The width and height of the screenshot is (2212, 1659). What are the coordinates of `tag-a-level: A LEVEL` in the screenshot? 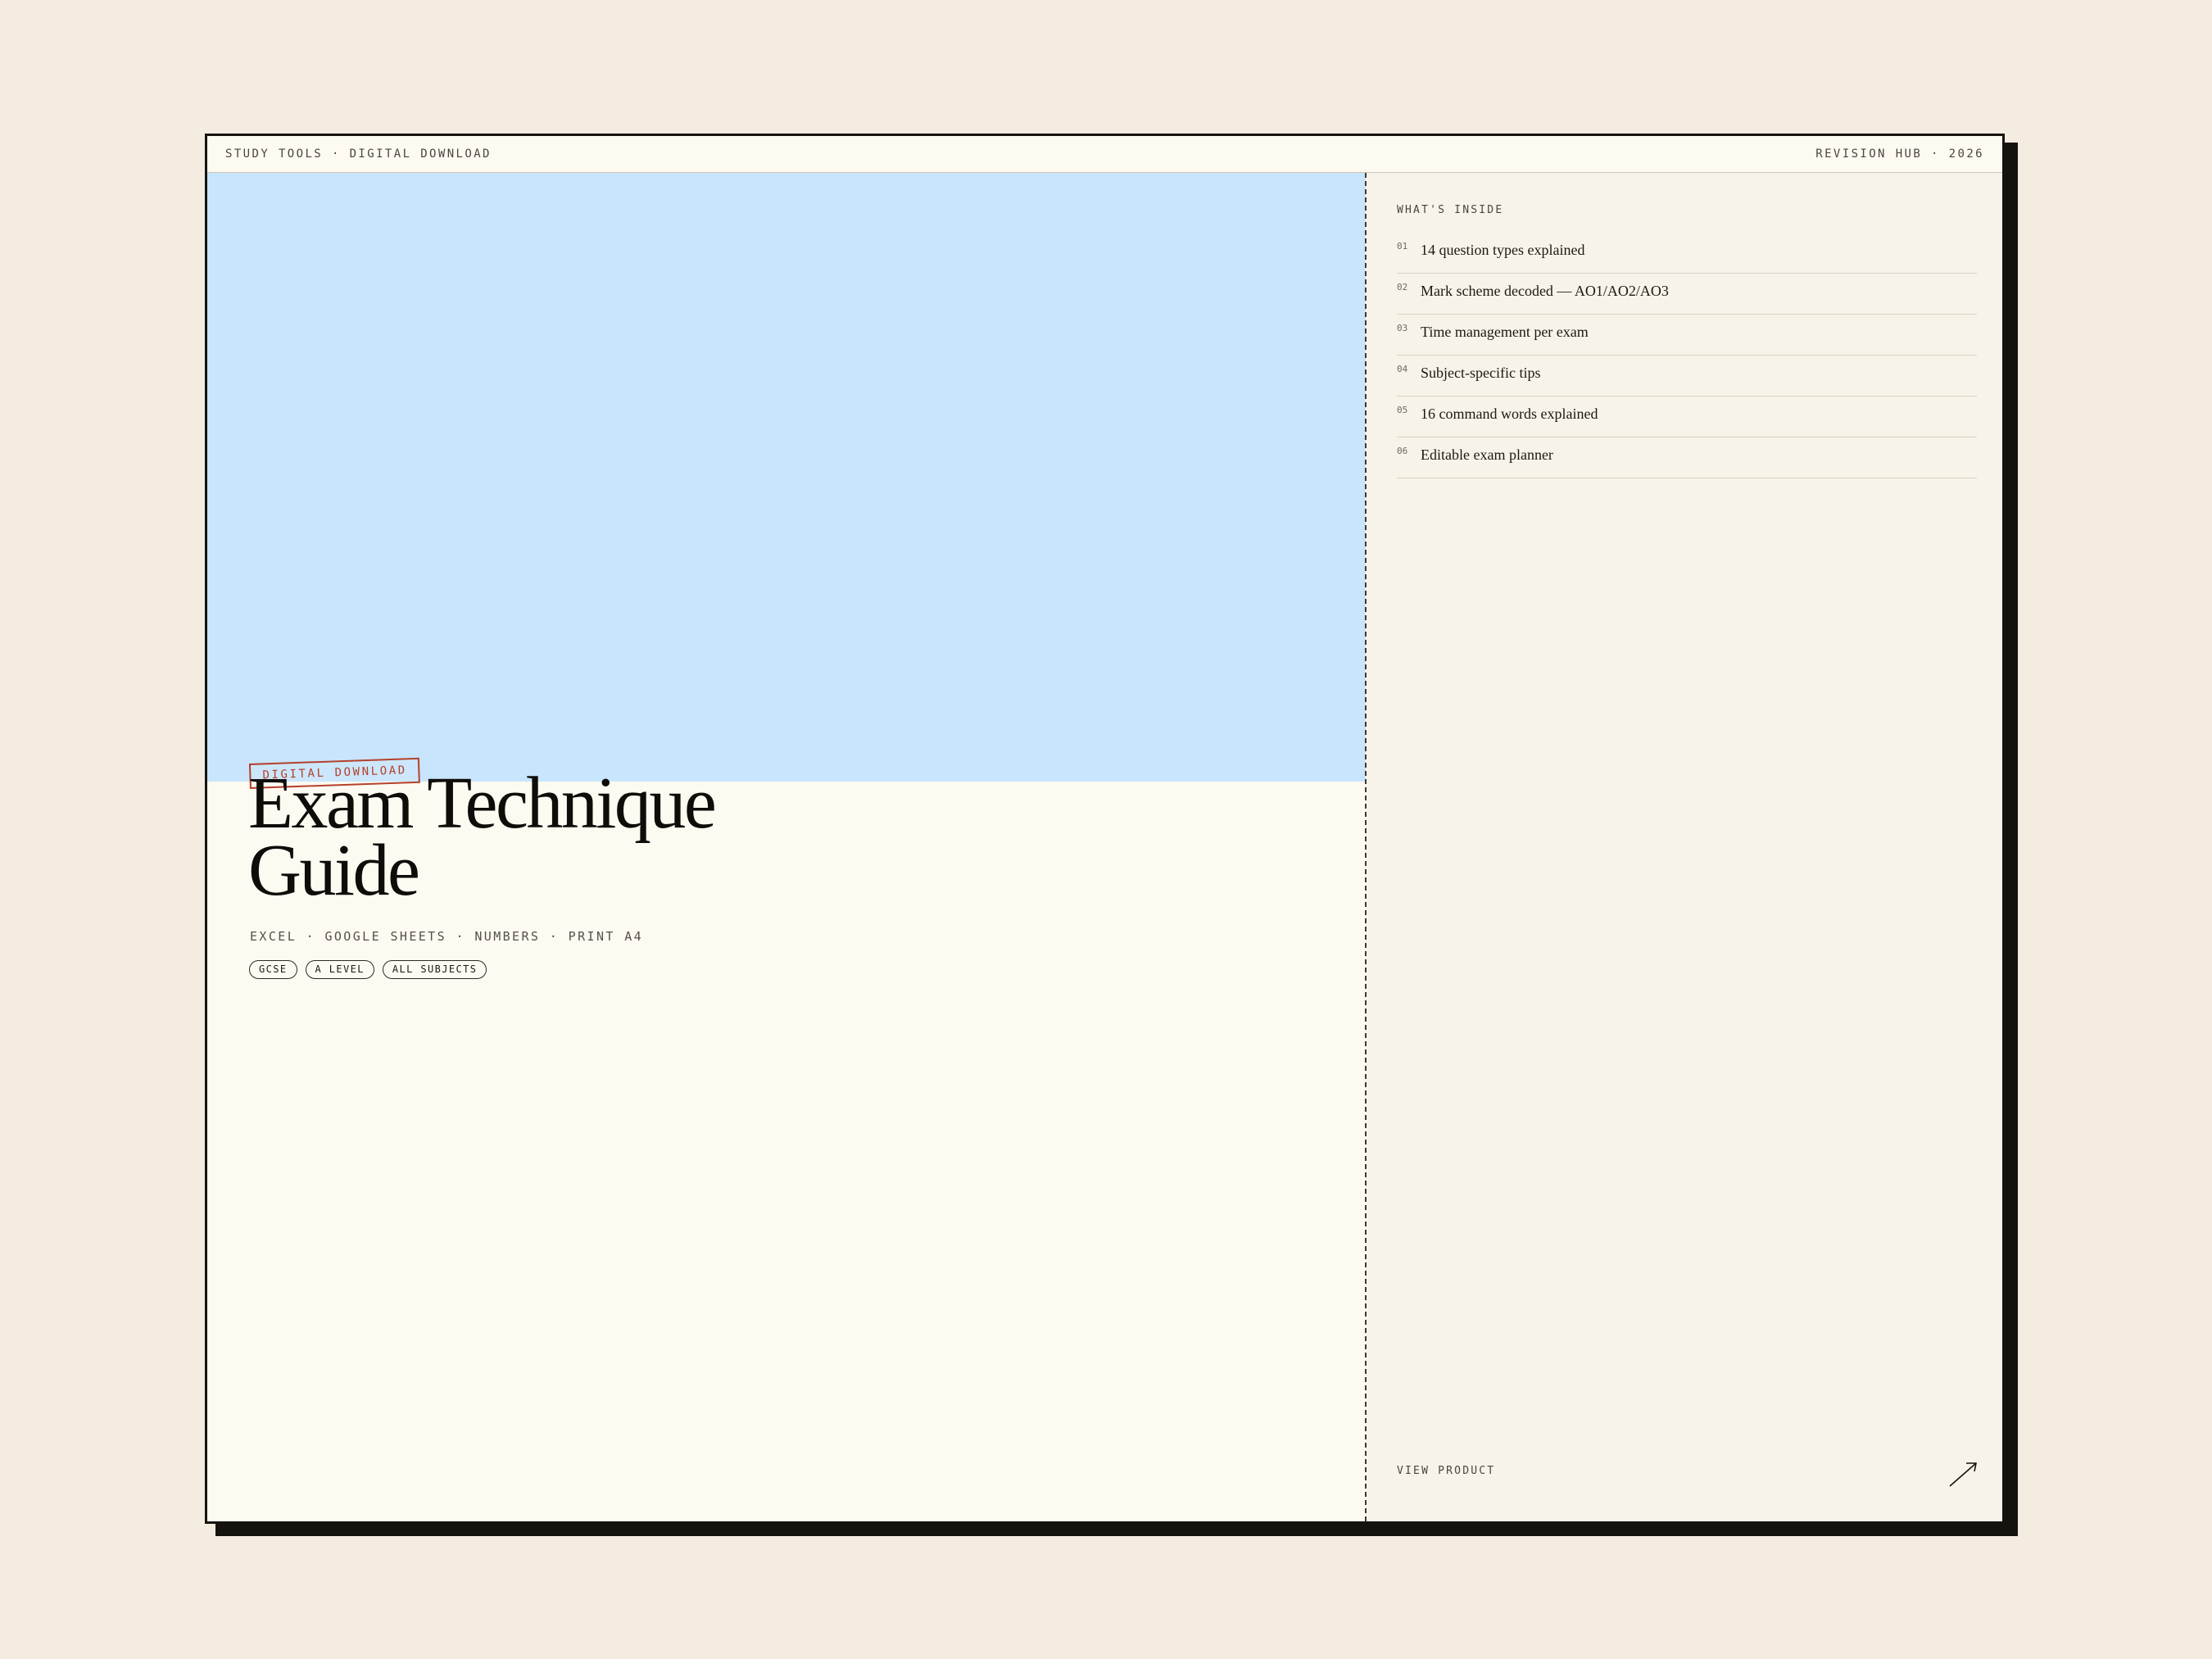 It's located at (339, 969).